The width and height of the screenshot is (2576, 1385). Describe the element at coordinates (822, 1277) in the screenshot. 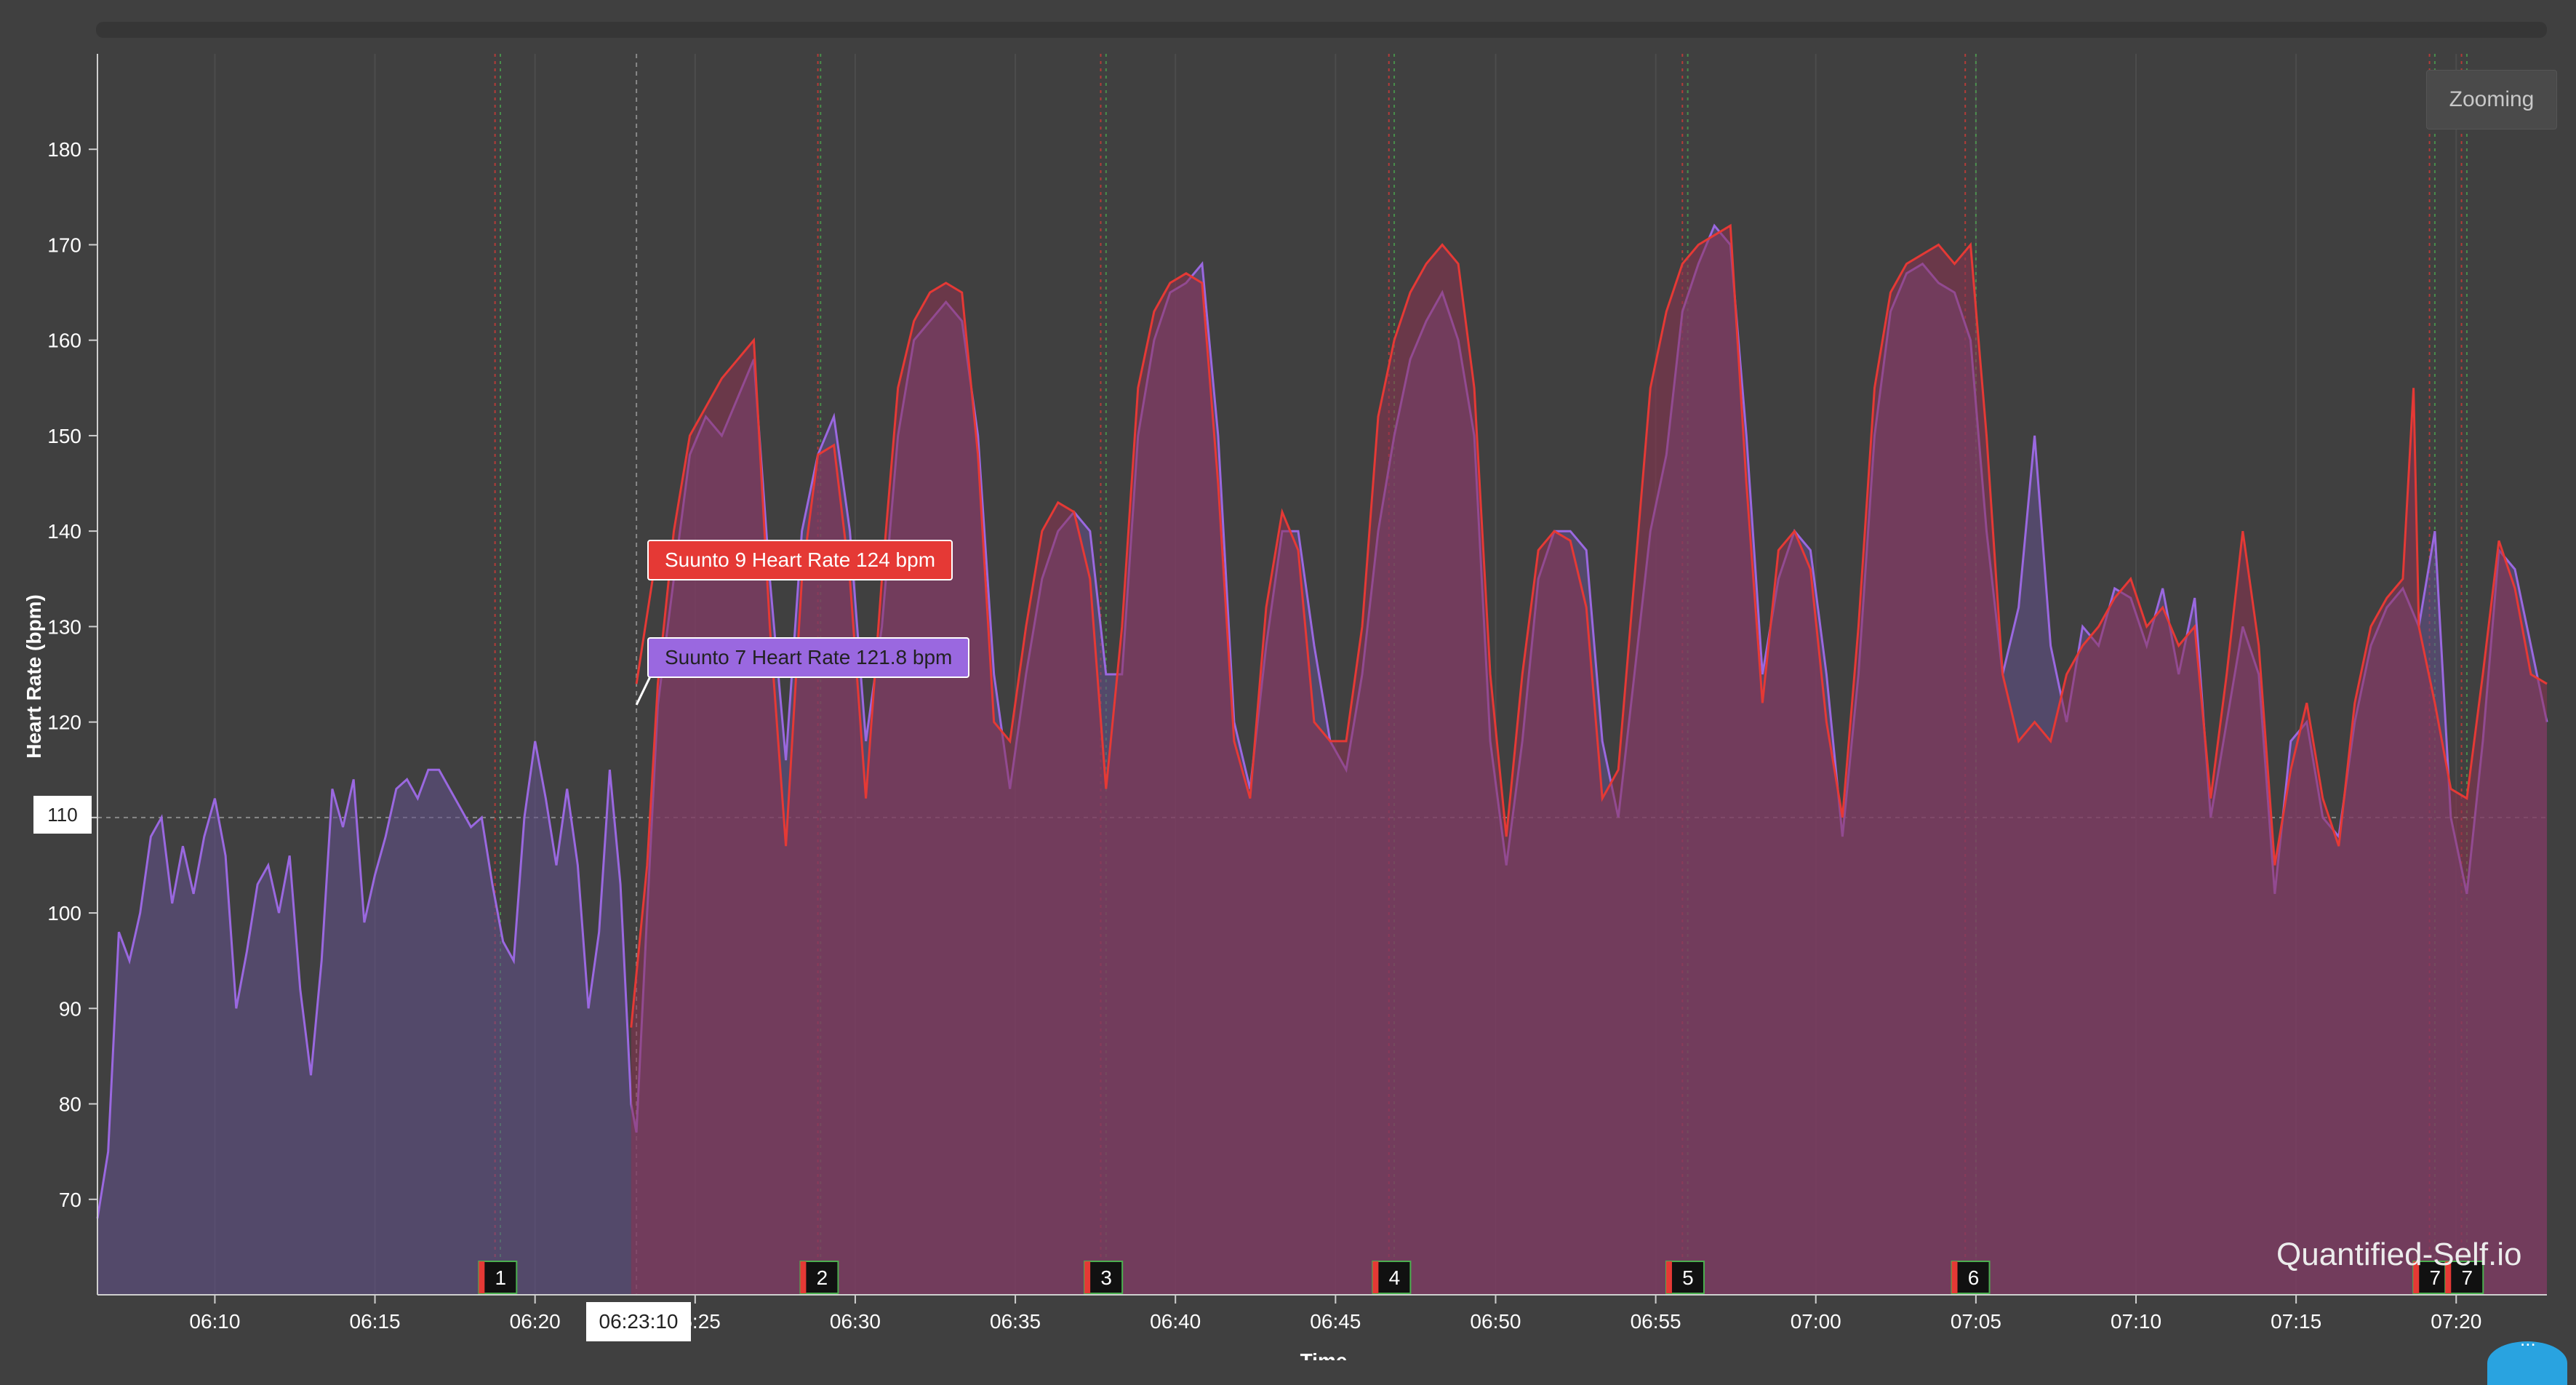

I see `lap-badge-label: 2` at that location.